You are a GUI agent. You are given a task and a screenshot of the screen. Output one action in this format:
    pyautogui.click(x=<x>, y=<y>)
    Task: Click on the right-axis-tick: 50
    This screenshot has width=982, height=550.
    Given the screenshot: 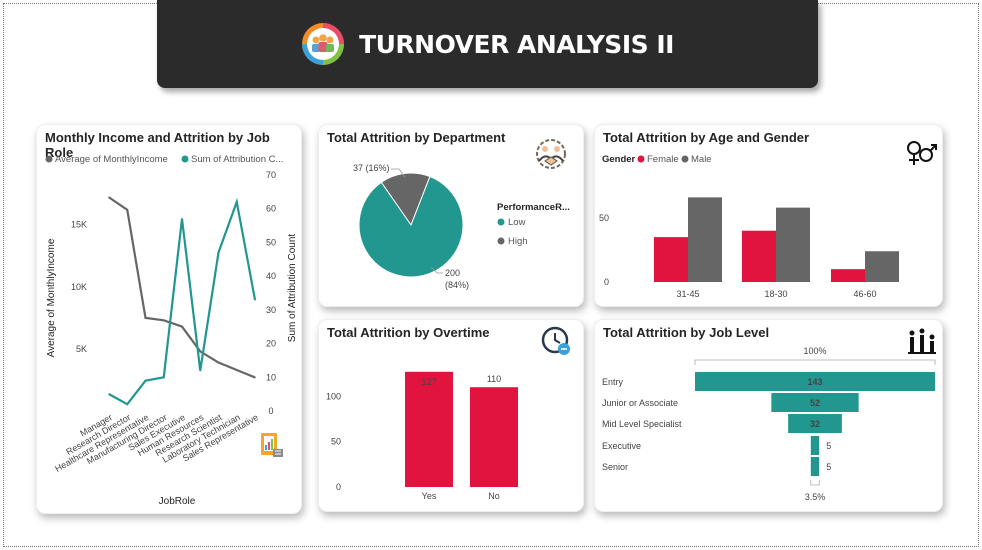 What is the action you would take?
    pyautogui.click(x=271, y=242)
    